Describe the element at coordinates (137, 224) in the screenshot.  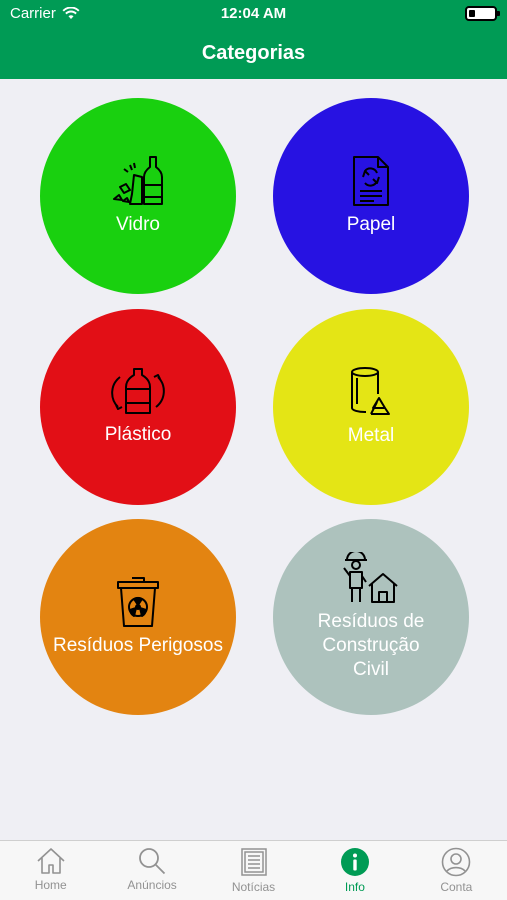
I see `category-label: Vidro` at that location.